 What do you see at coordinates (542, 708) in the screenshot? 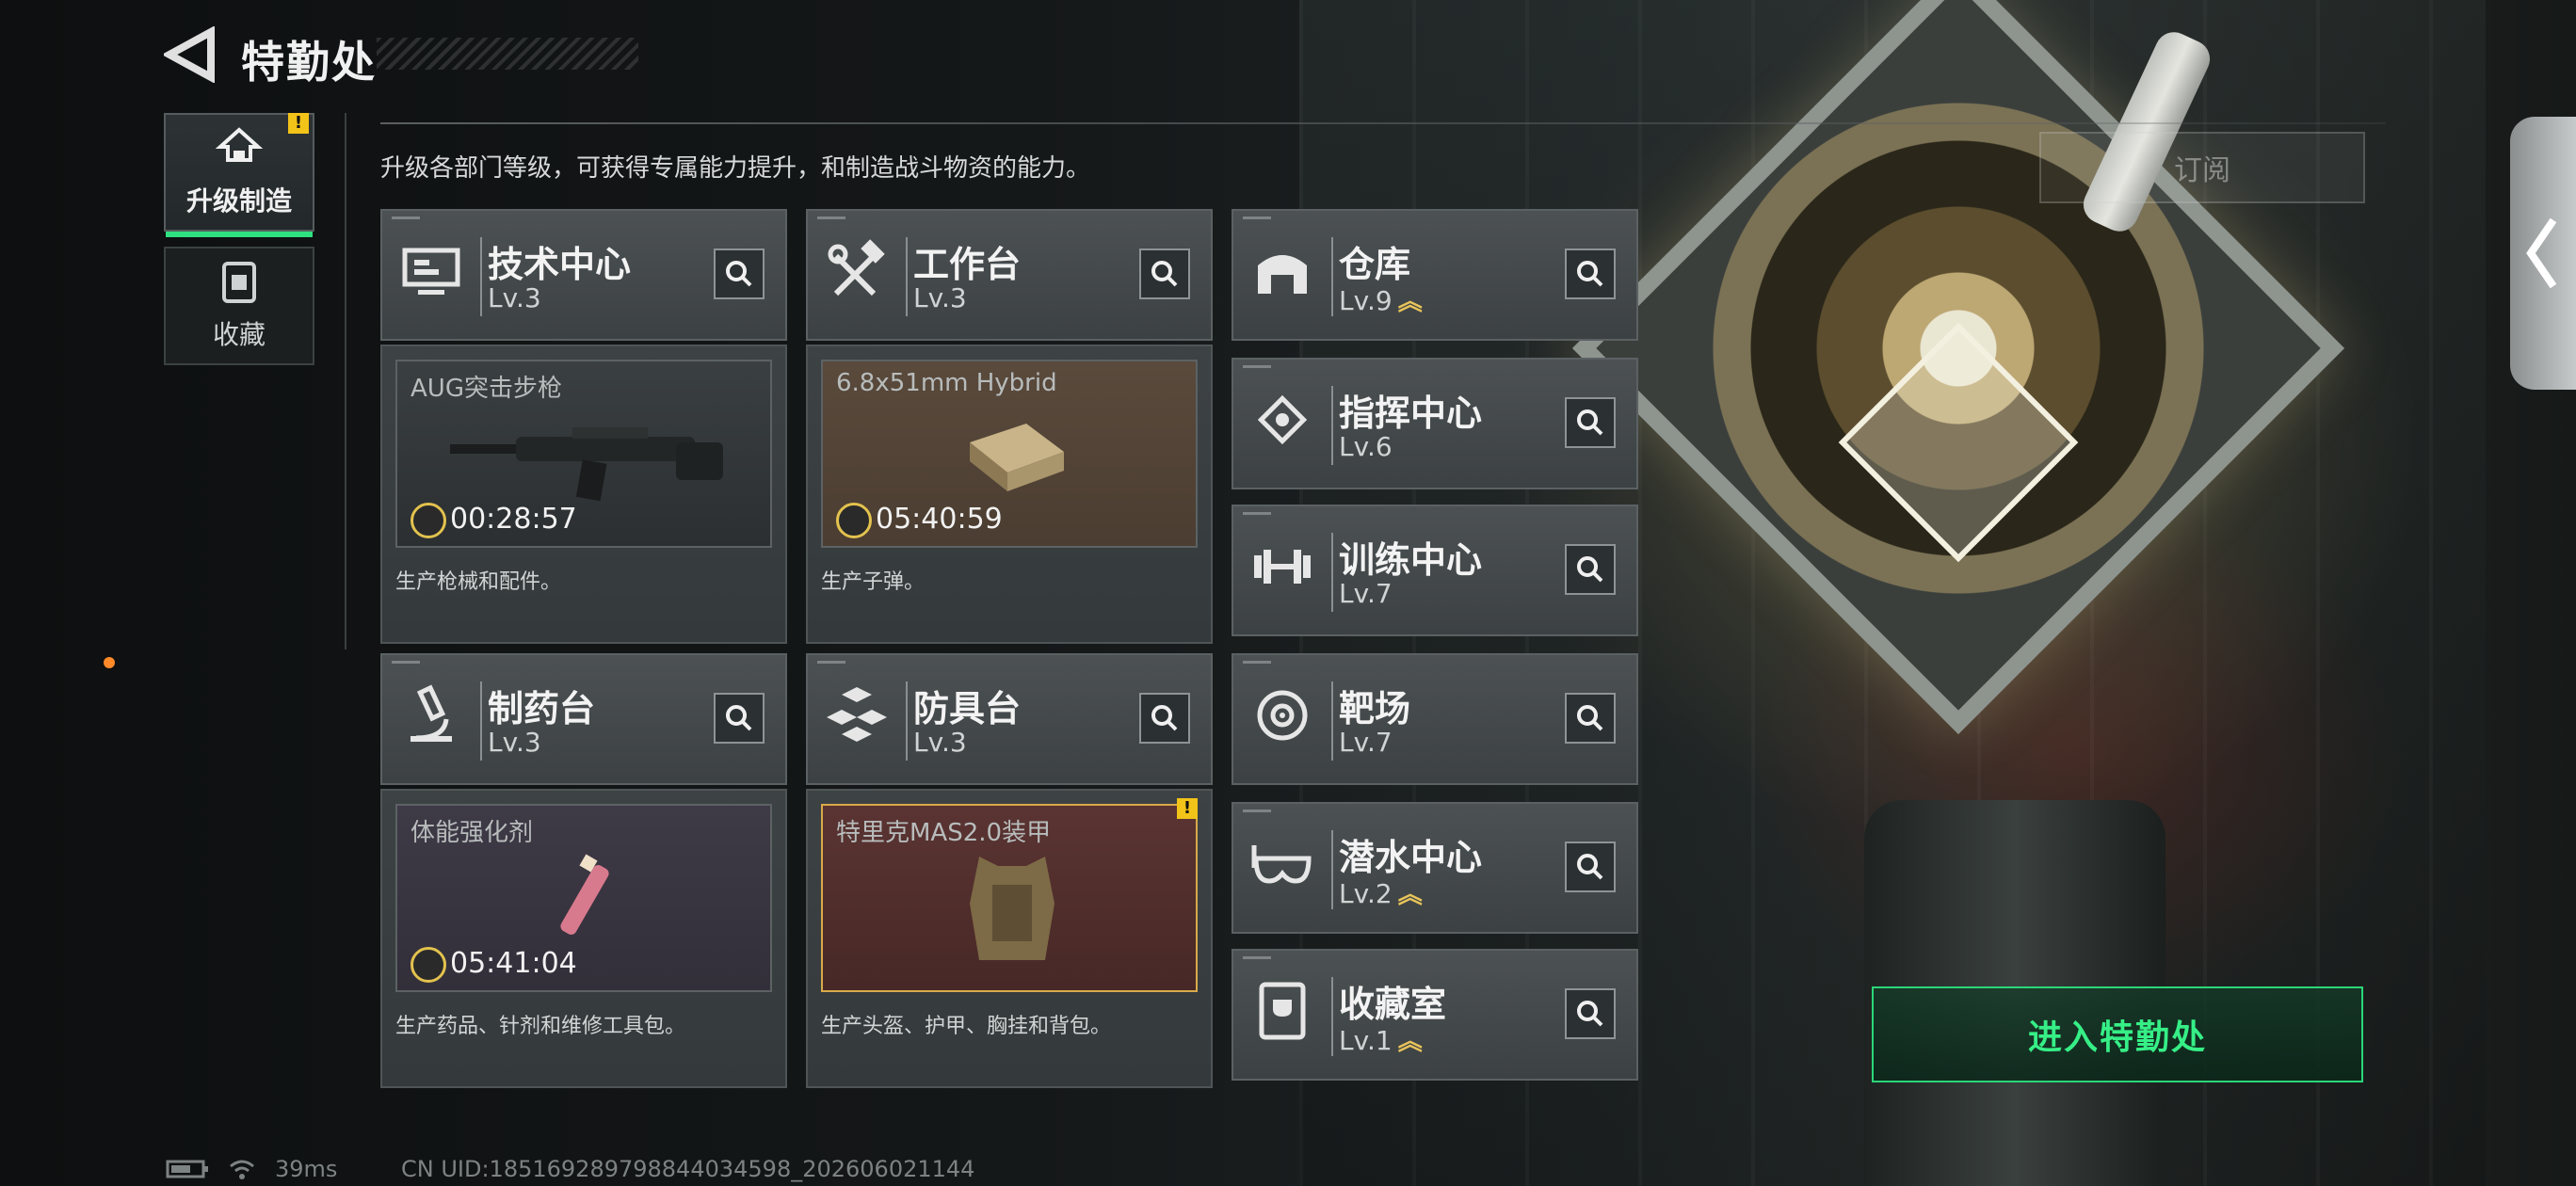
I see `workstation-name: 制药台` at bounding box center [542, 708].